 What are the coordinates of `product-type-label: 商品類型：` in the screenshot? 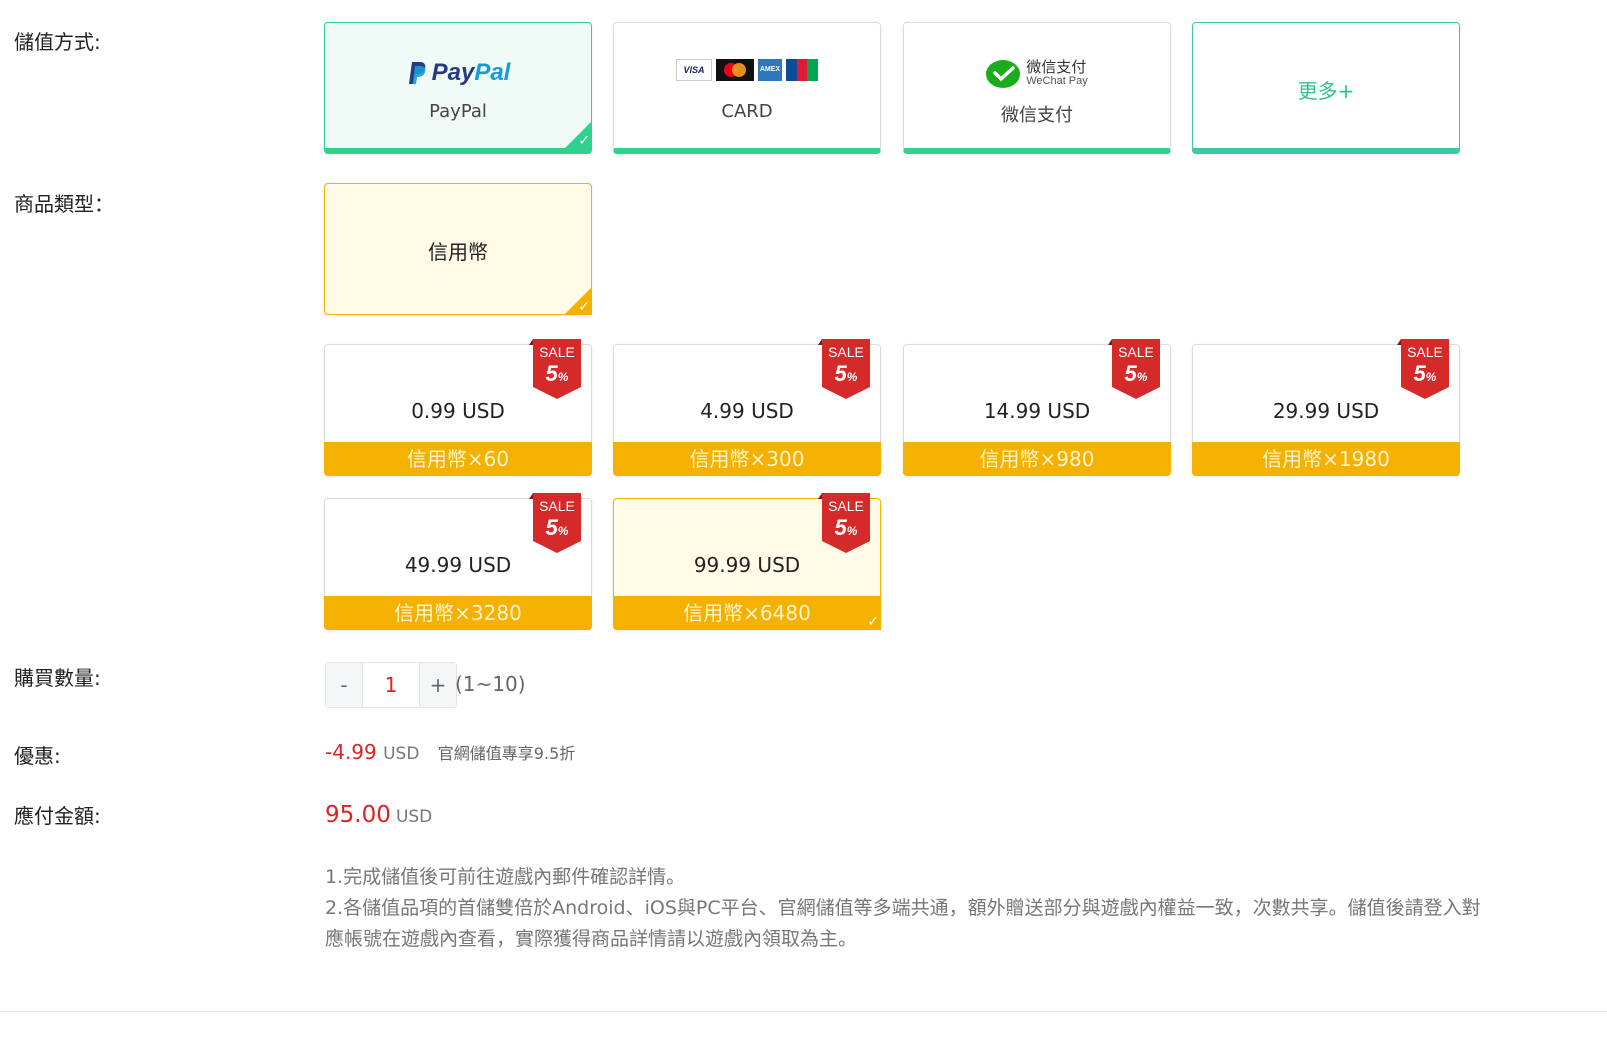 It's located at (64, 204).